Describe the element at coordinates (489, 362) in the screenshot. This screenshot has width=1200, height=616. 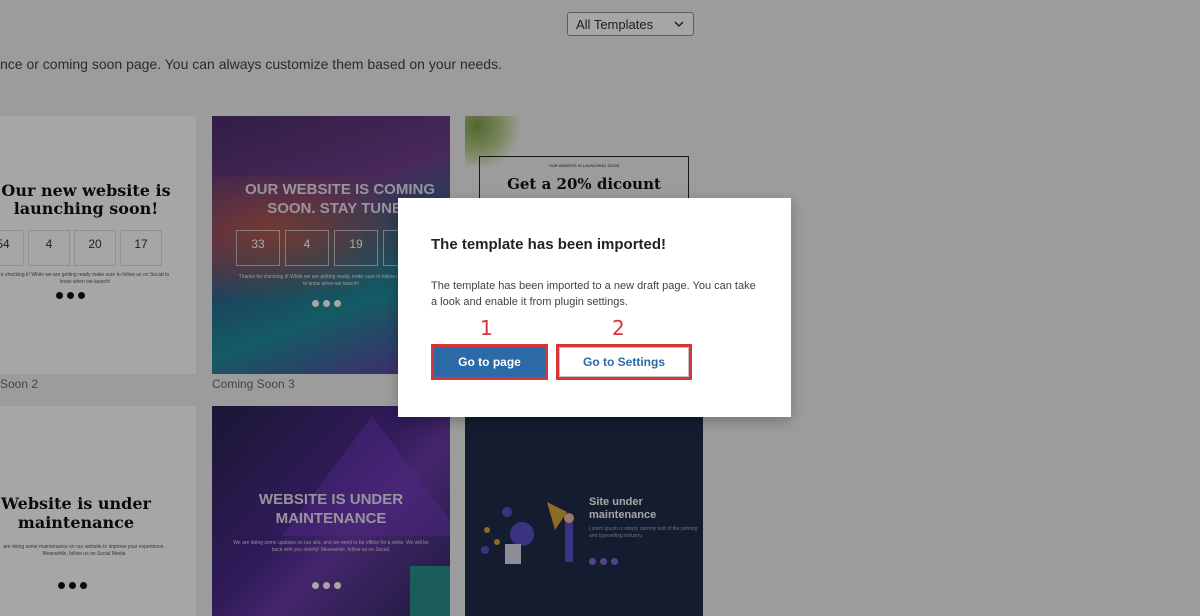
I see `go-to-page-button: Go to page` at that location.